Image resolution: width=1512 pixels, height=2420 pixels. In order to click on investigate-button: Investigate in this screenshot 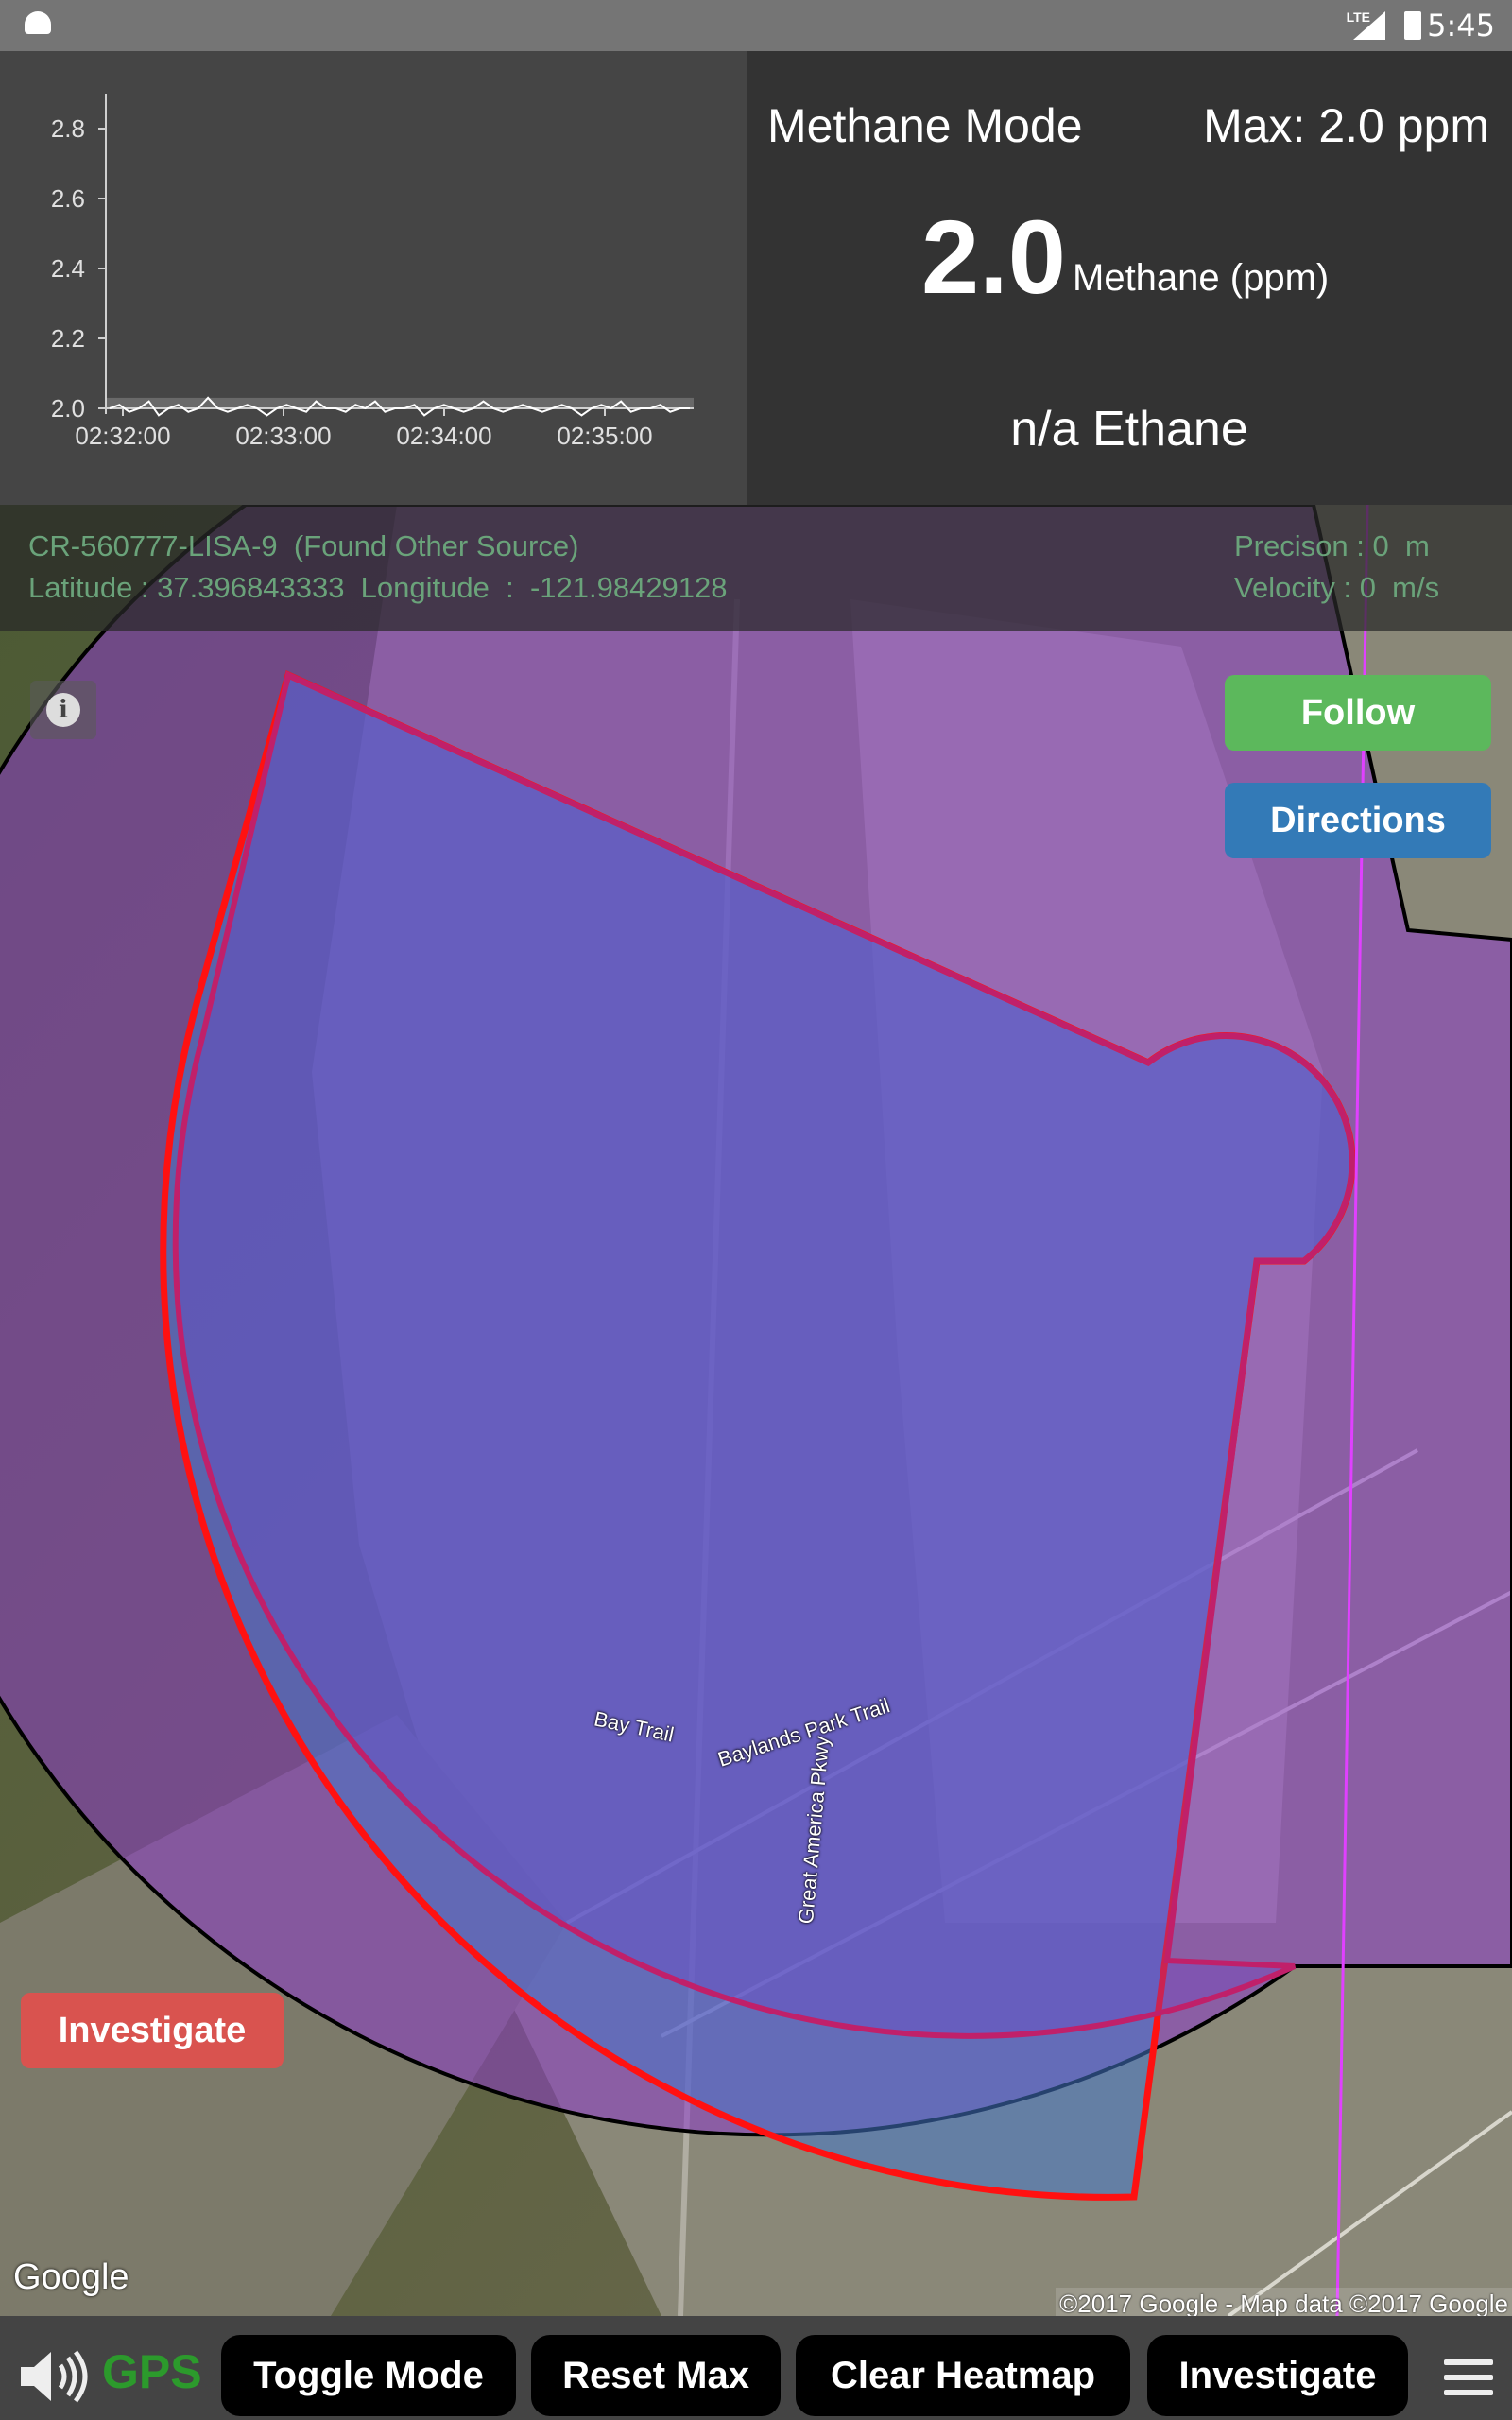, I will do `click(1277, 2375)`.